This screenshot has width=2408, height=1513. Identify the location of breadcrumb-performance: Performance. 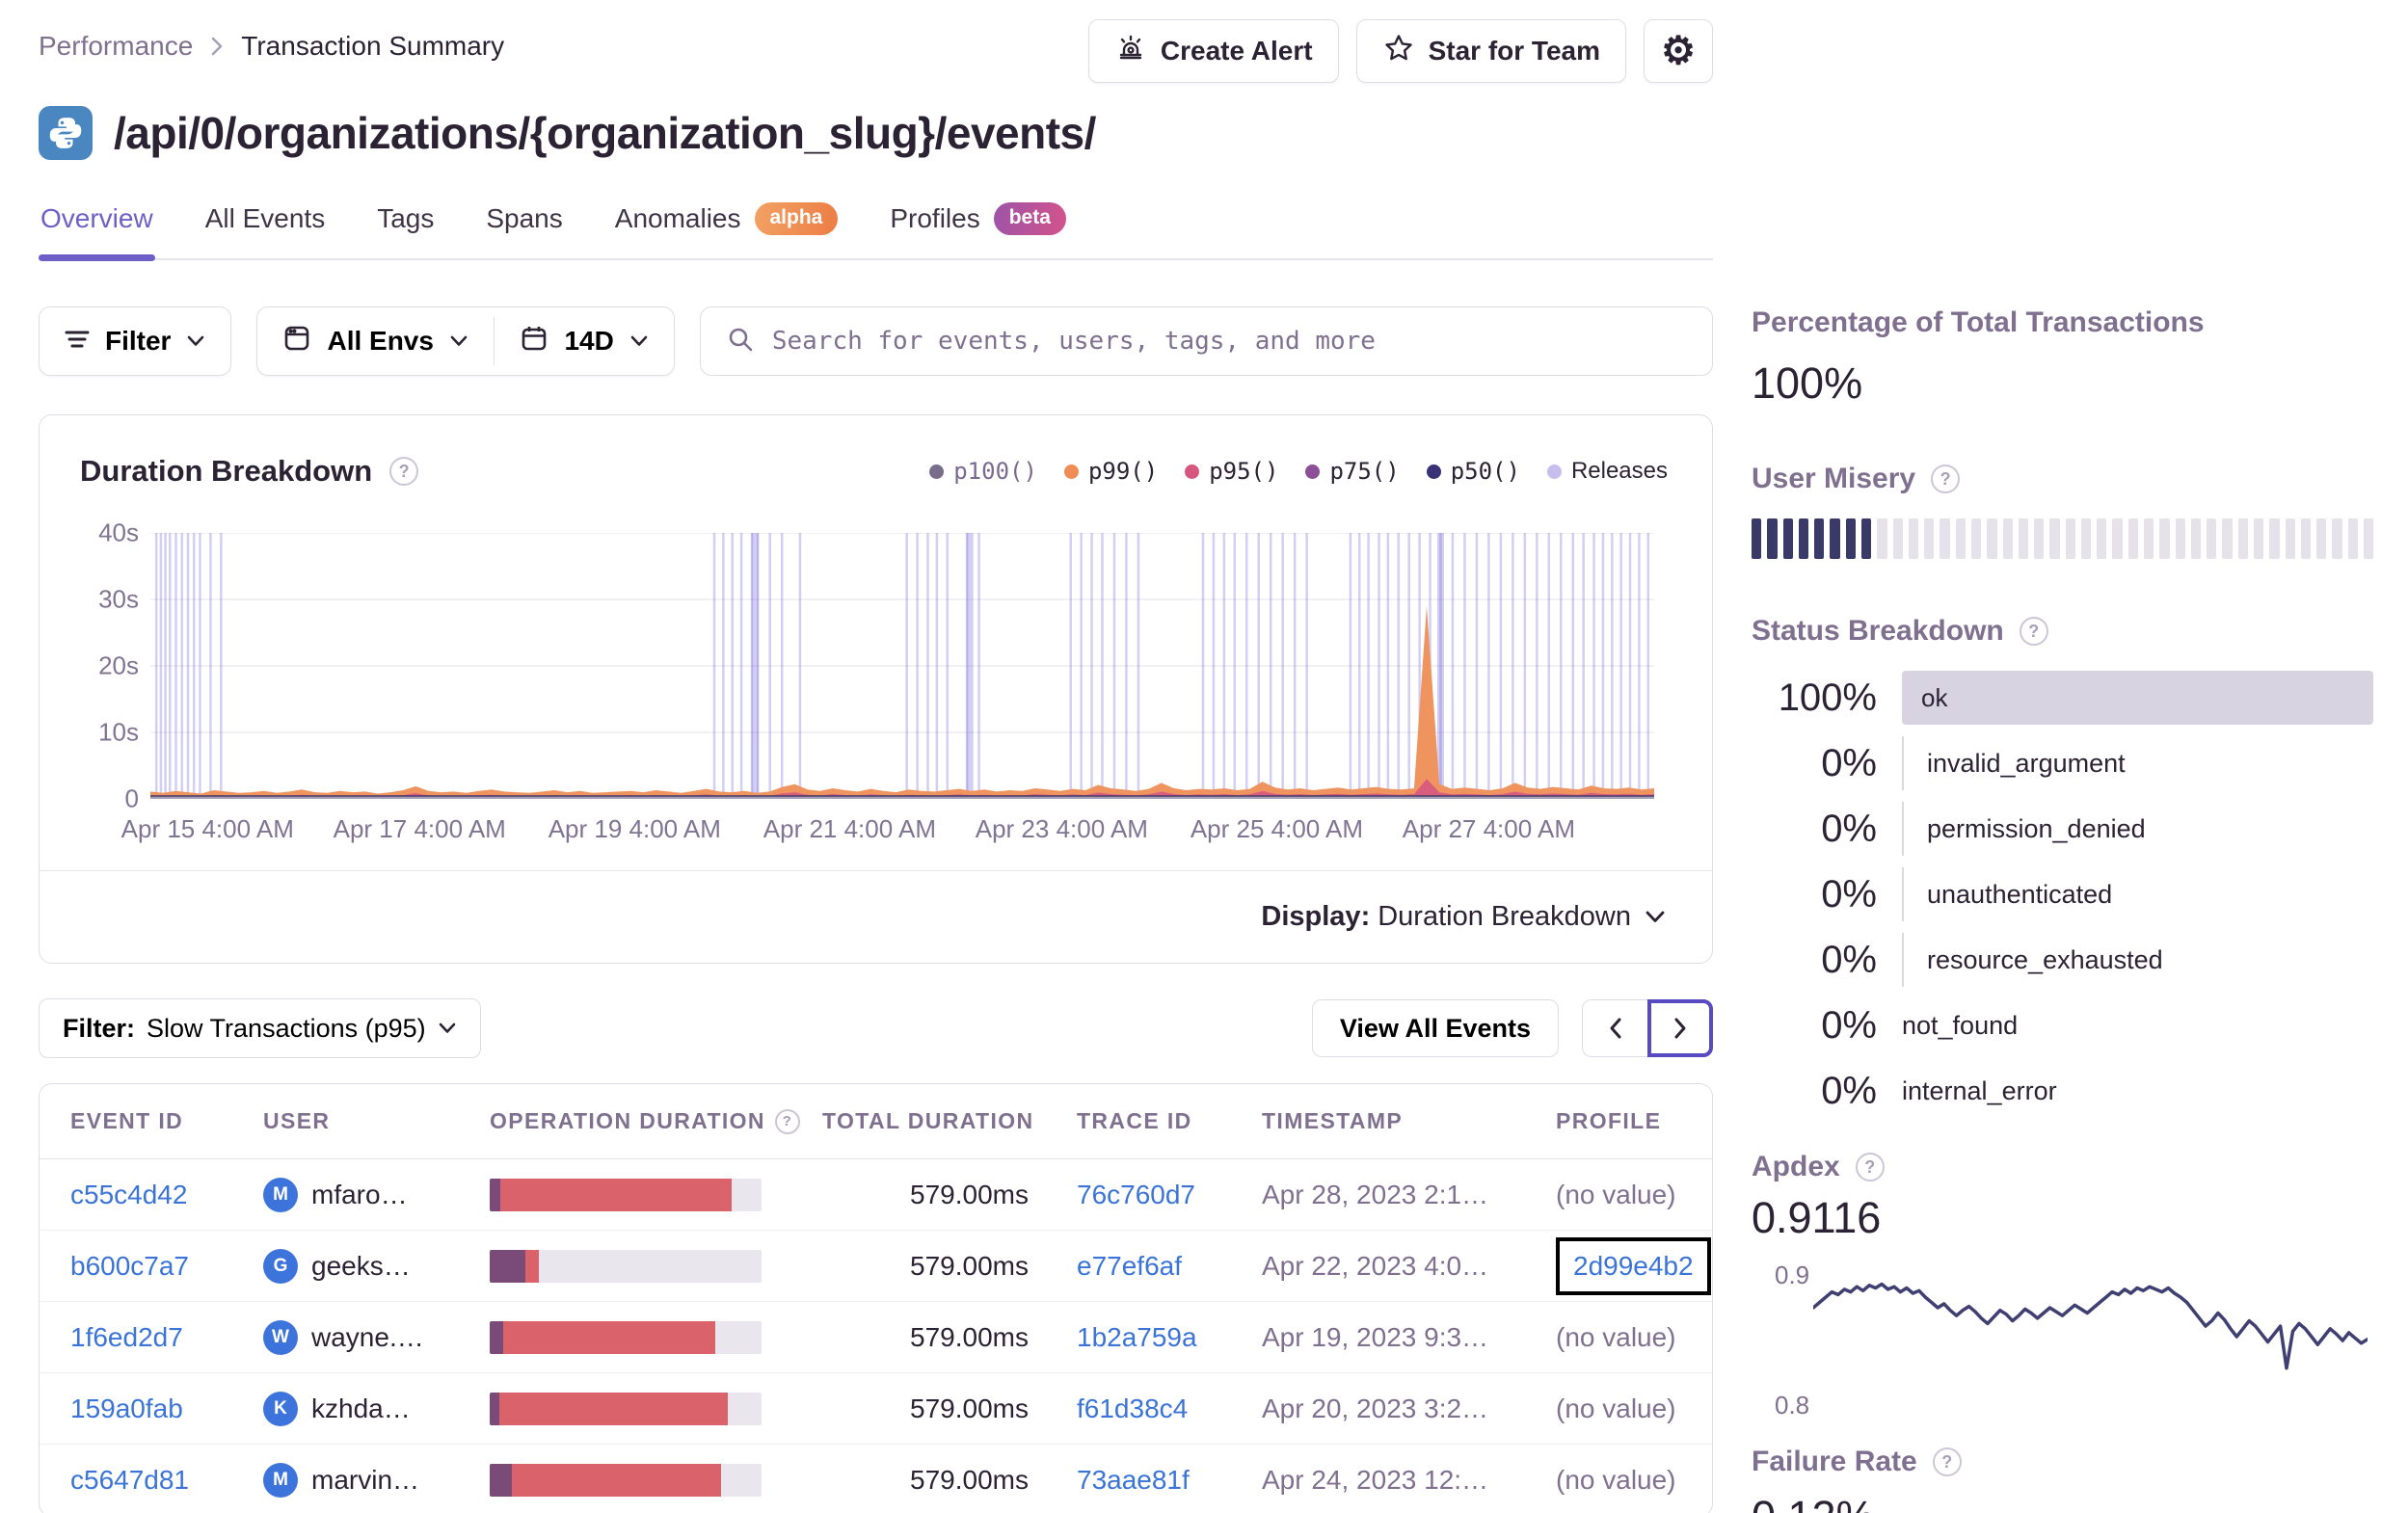
(116, 46).